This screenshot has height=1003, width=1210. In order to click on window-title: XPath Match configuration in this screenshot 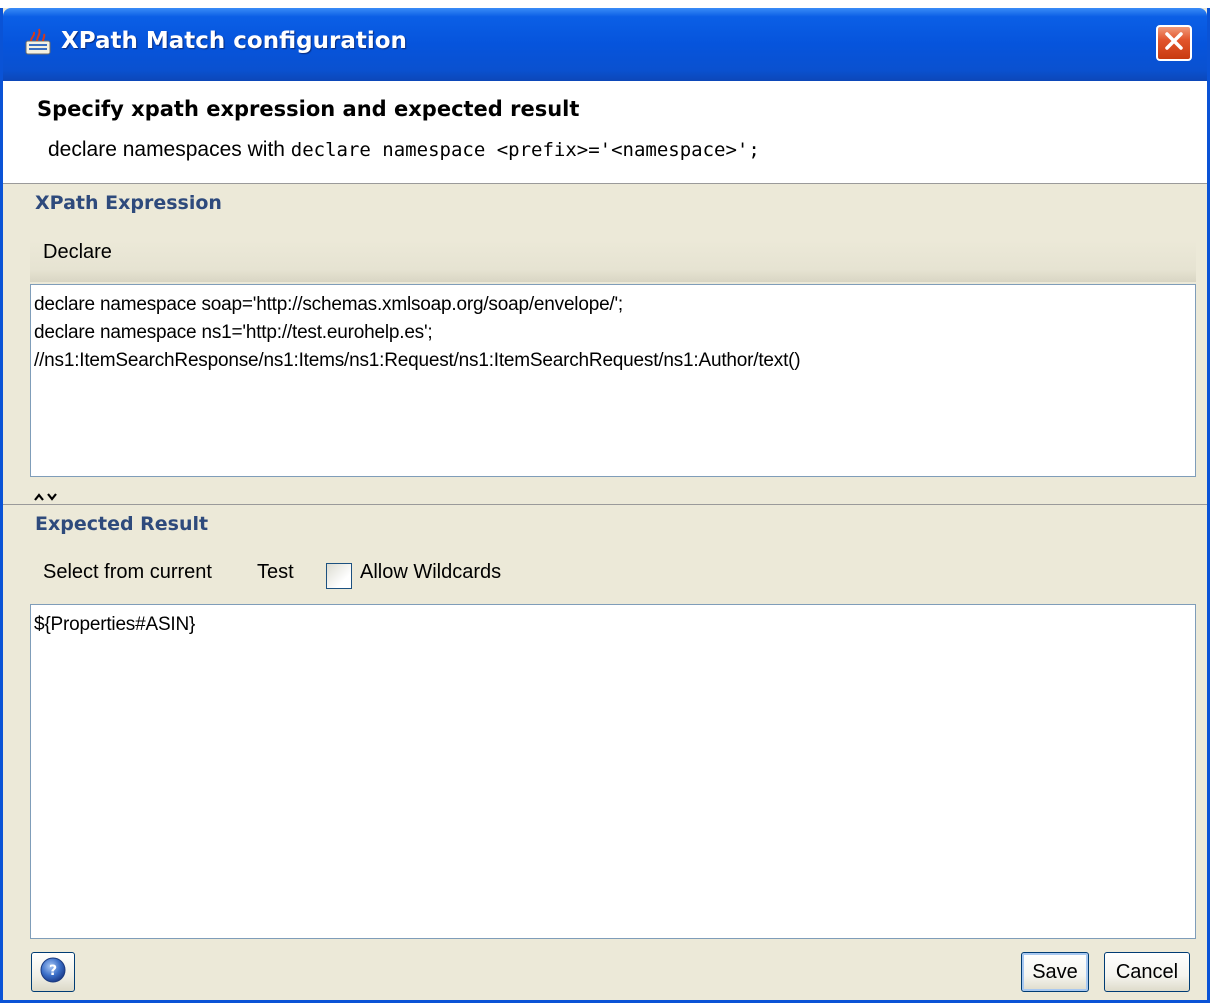, I will do `click(234, 41)`.